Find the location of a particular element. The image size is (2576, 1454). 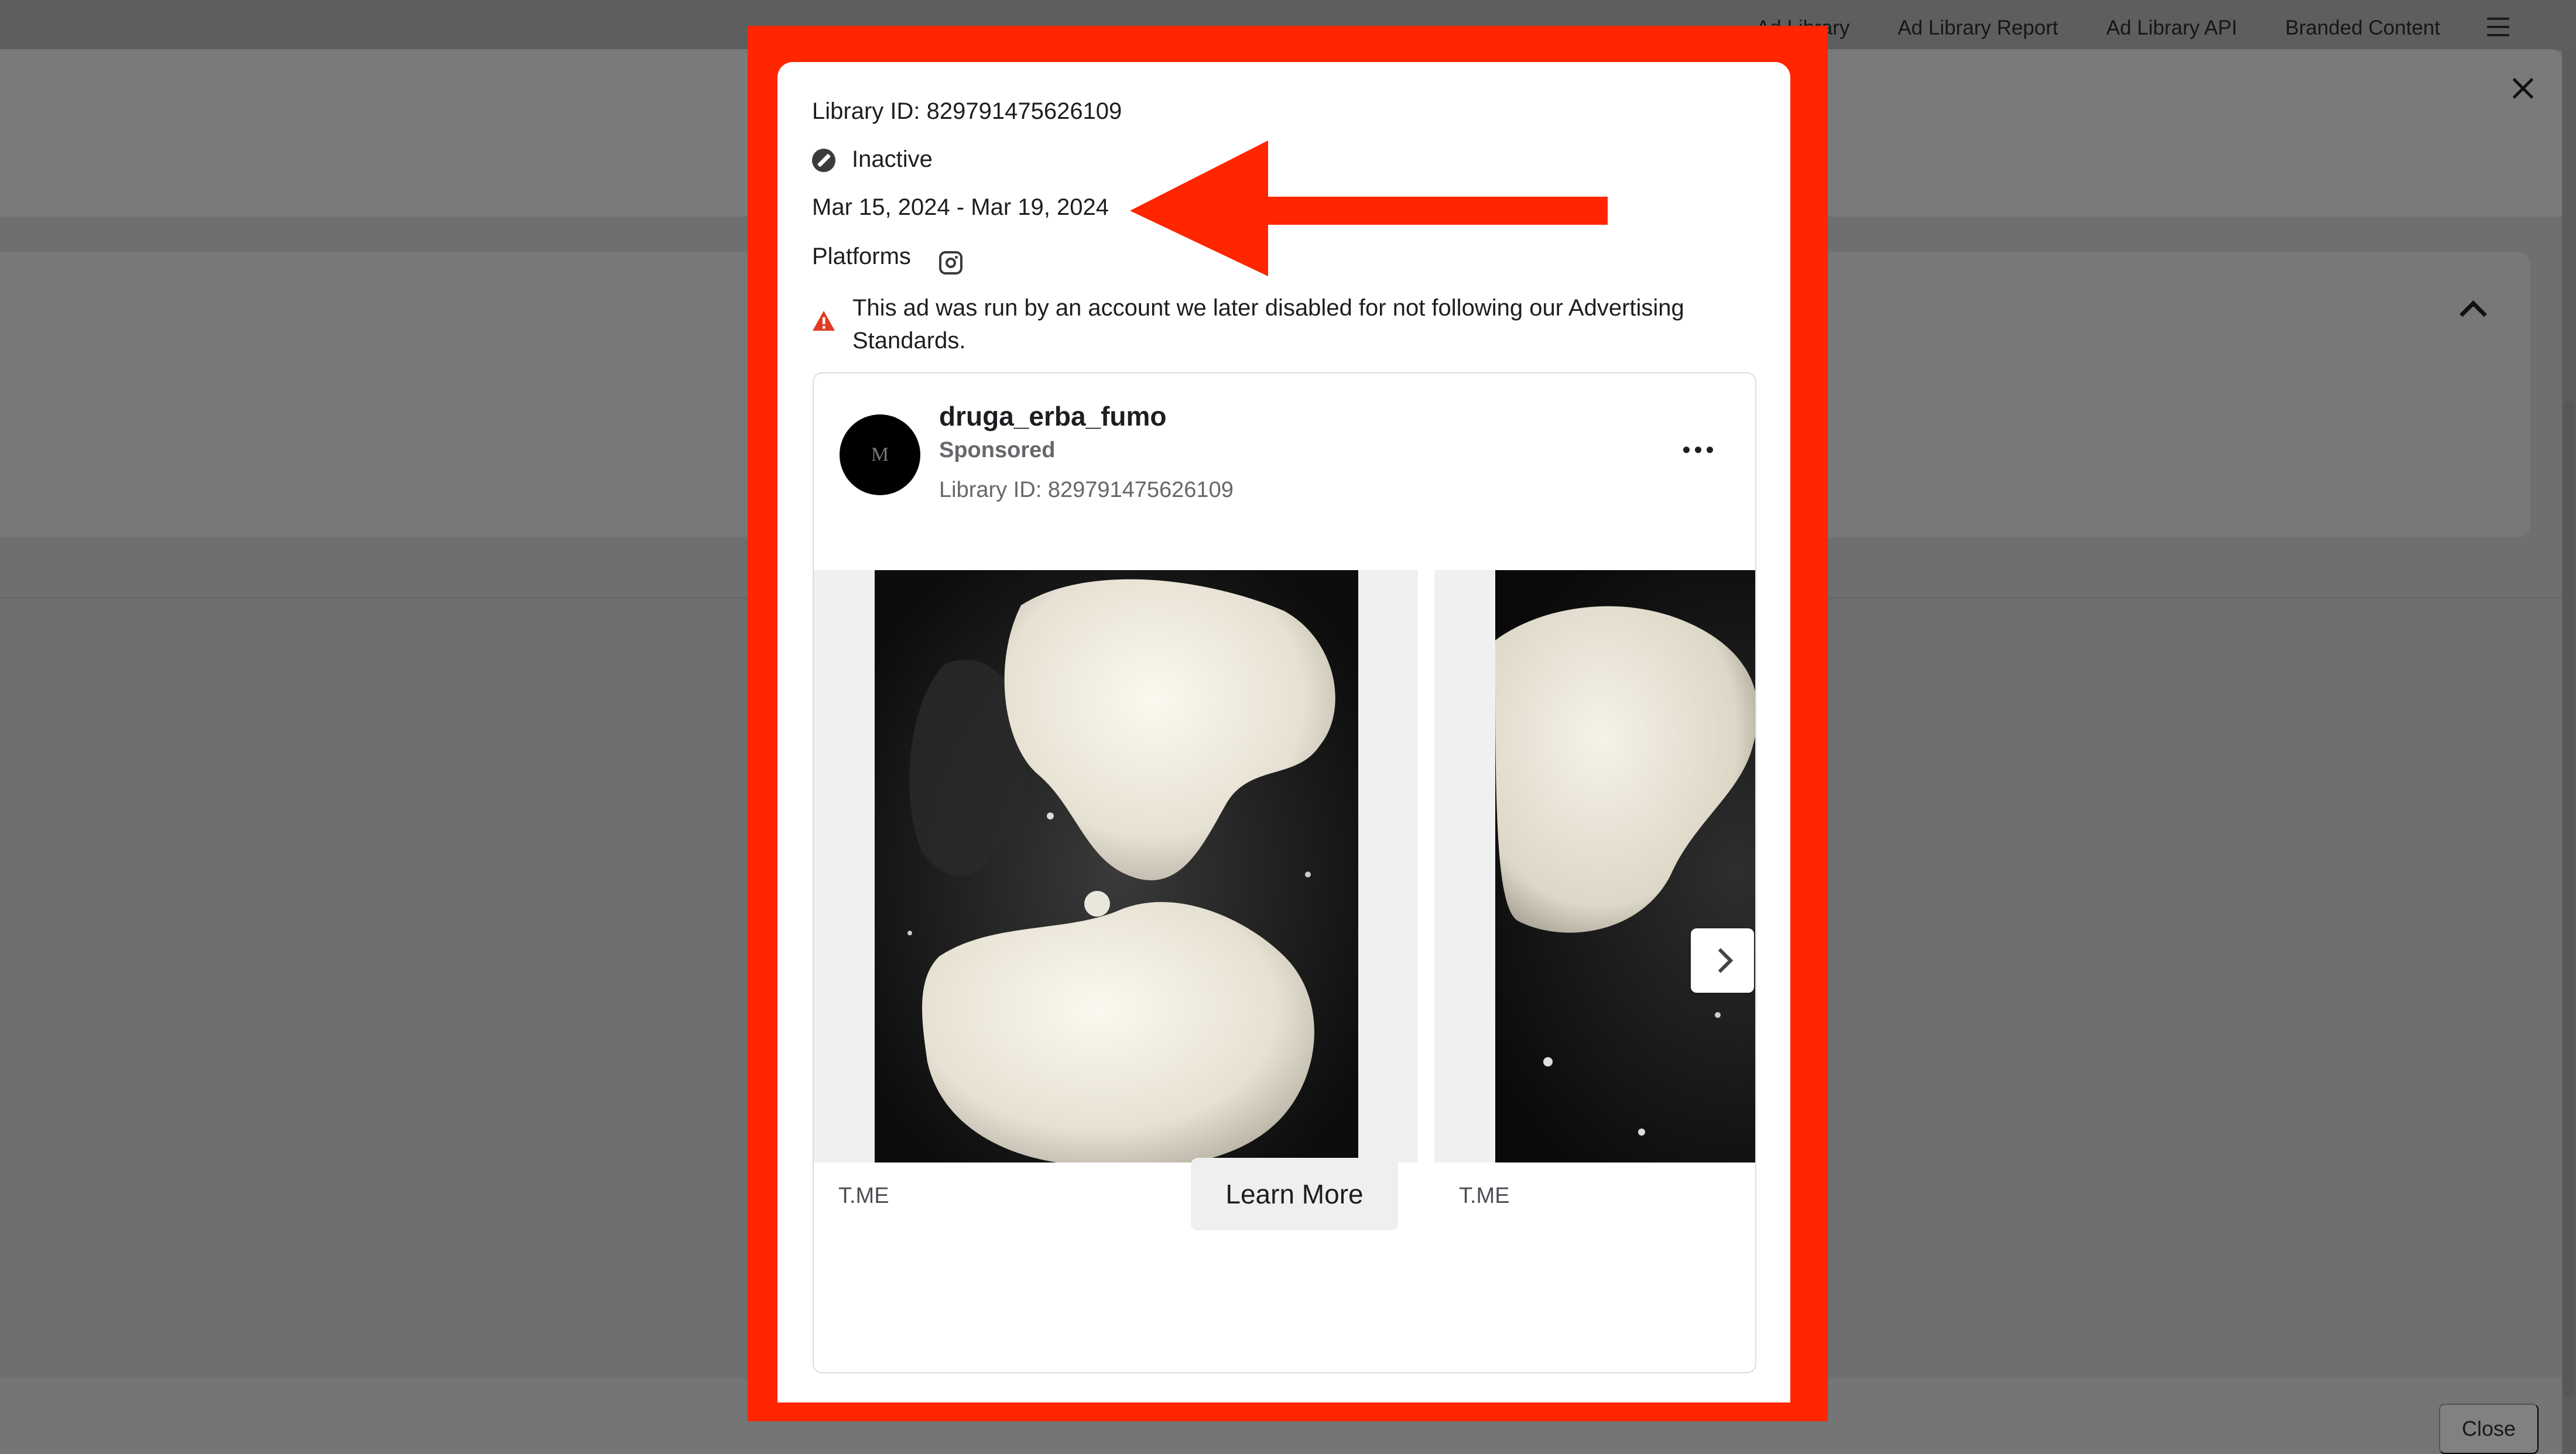

card-library-id: Library ID: 829791475626109 is located at coordinates (1086, 490).